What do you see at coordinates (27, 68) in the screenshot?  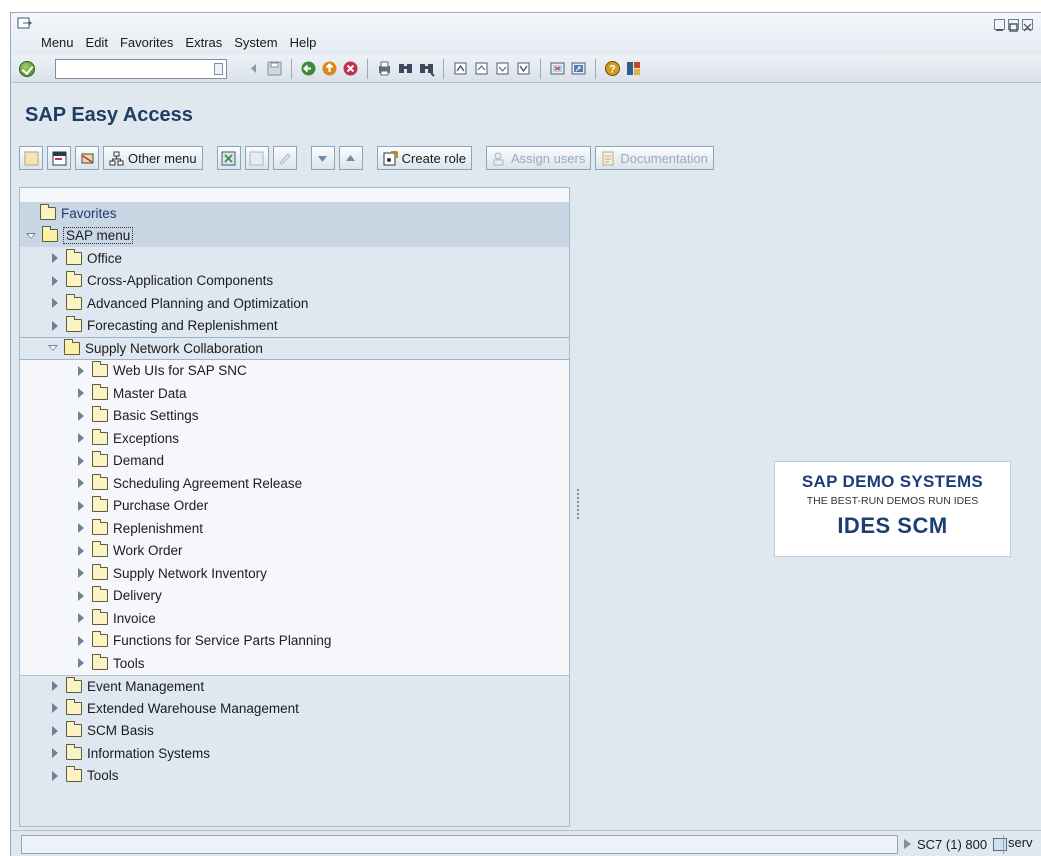 I see `enter-icon` at bounding box center [27, 68].